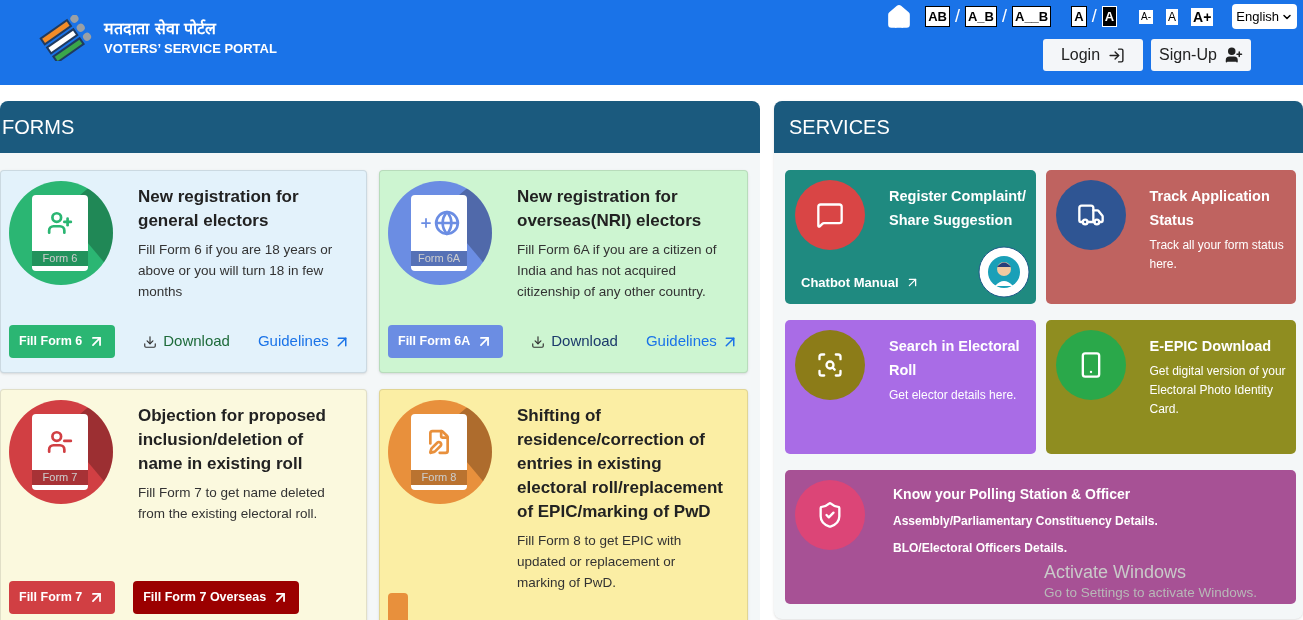 This screenshot has height=620, width=1303. What do you see at coordinates (161, 29) in the screenshot?
I see `site-title-hindi: मतदाता सेवा पोर्टल` at bounding box center [161, 29].